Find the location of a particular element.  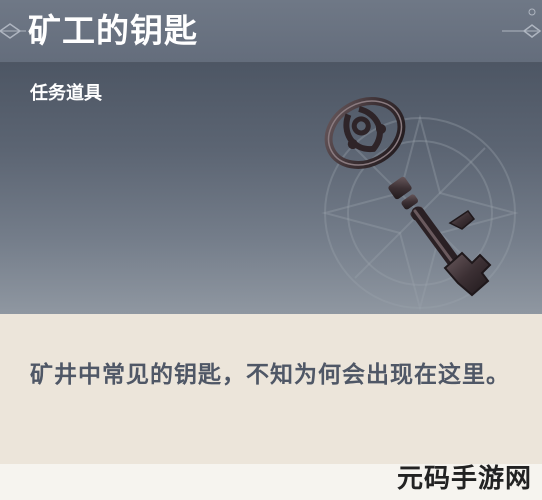

site-watermark: 元码手游网 is located at coordinates (464, 479).